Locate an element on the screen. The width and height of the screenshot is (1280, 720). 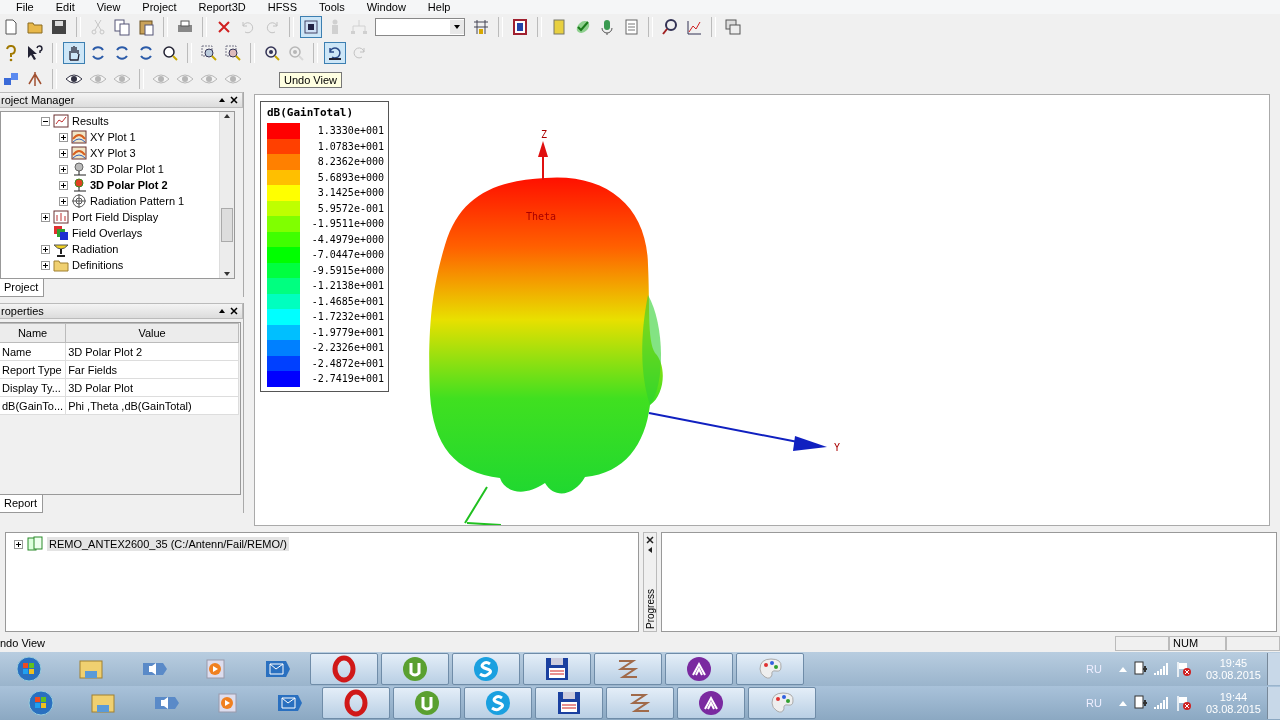
close-icon is located at coordinates (650, 545).